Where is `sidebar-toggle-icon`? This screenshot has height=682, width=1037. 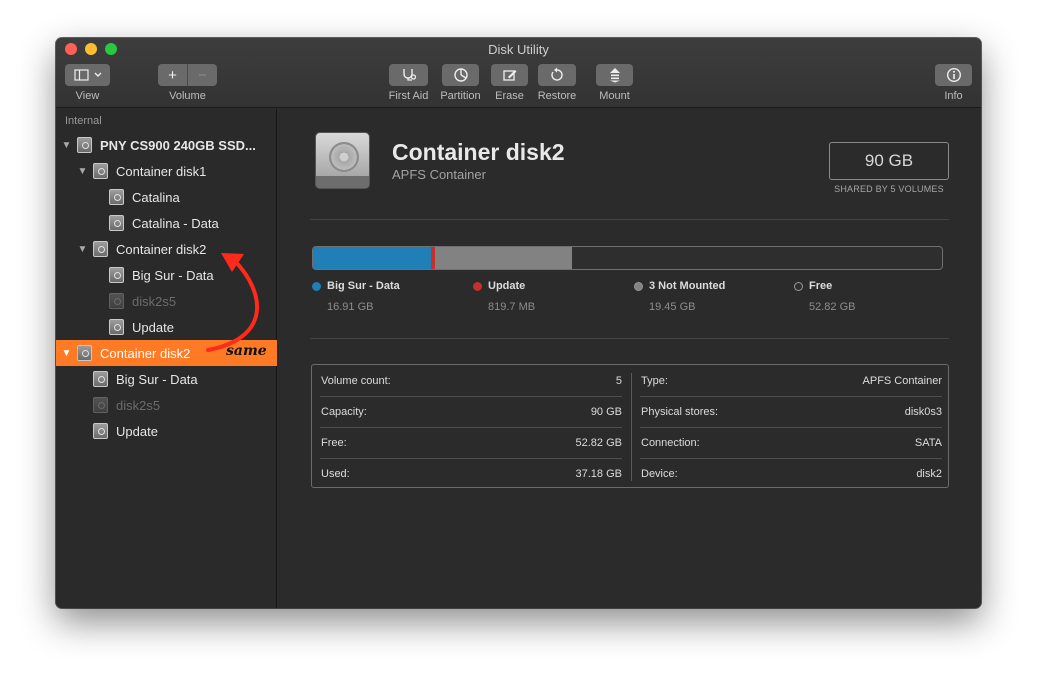
sidebar-toggle-icon is located at coordinates (87, 75).